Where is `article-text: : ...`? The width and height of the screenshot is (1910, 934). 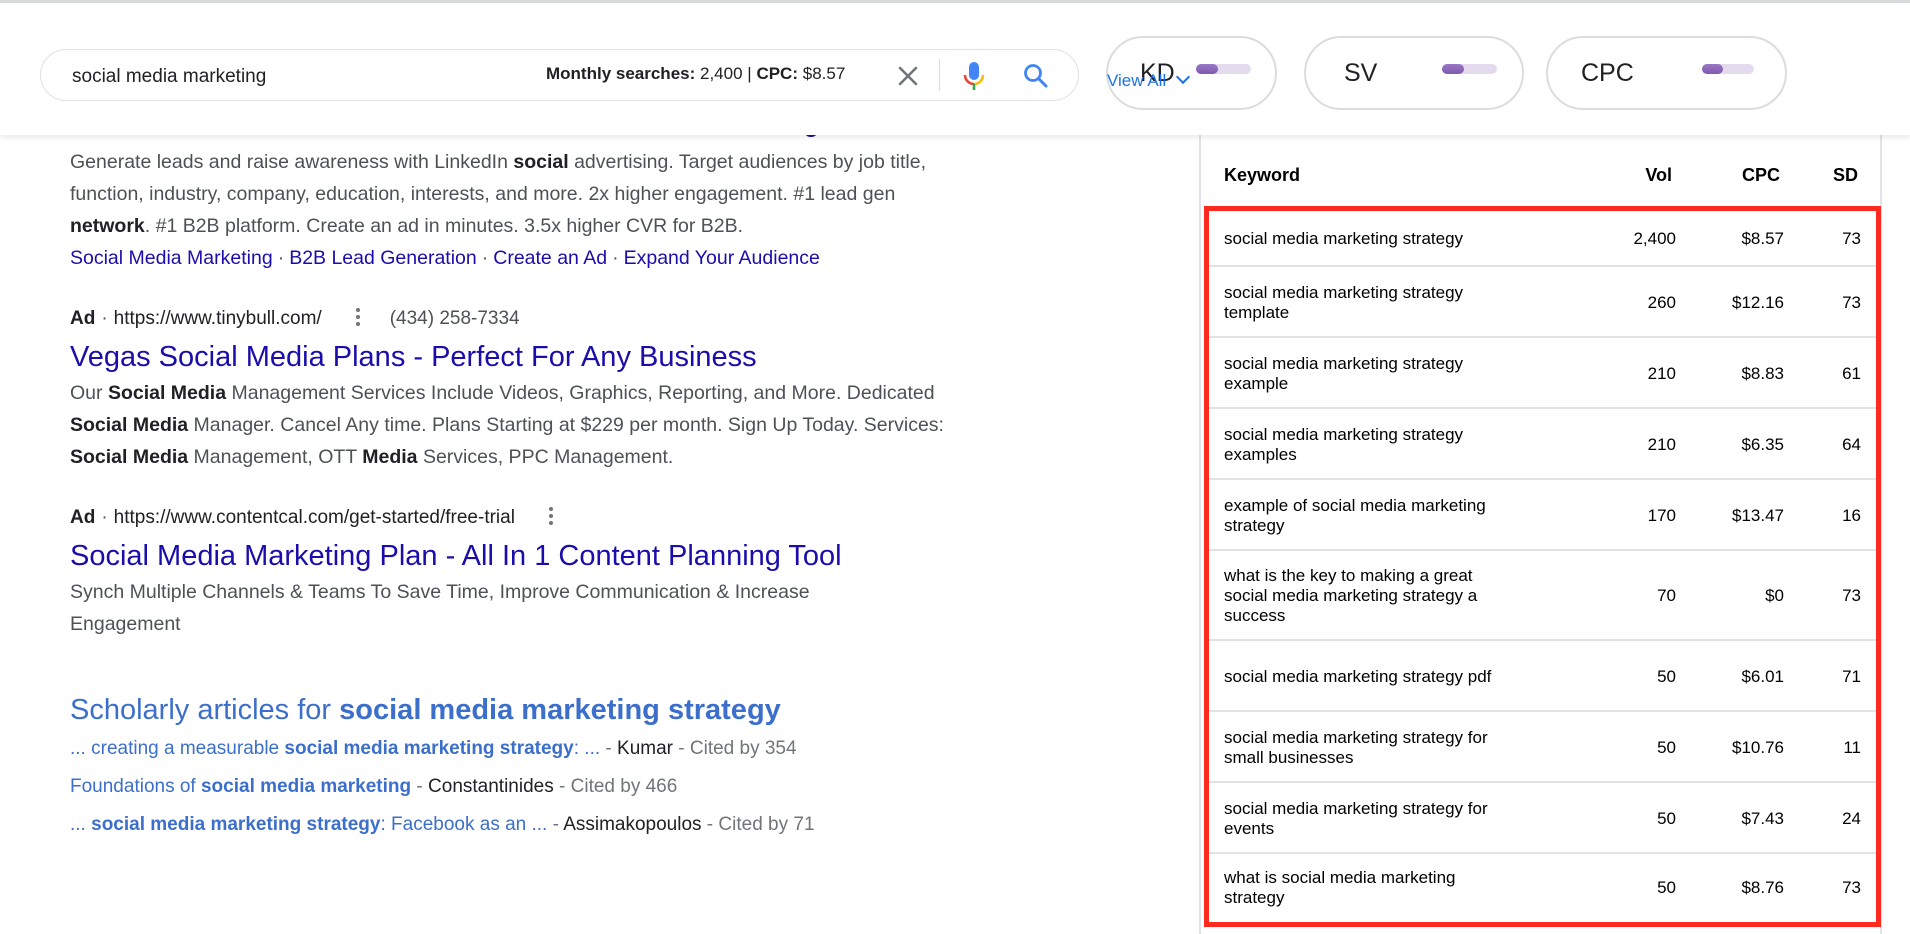
article-text: : ... is located at coordinates (587, 748).